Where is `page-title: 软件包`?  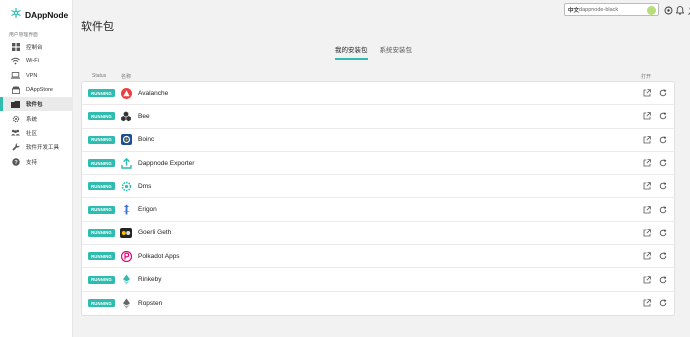 page-title: 软件包 is located at coordinates (97, 27).